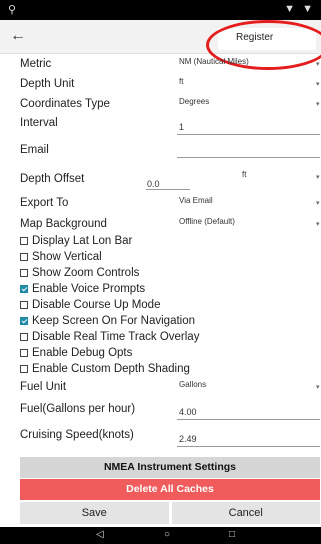 The width and height of the screenshot is (321, 544). Describe the element at coordinates (299, 9) in the screenshot. I see `status-icons: ▼ ▼` at that location.